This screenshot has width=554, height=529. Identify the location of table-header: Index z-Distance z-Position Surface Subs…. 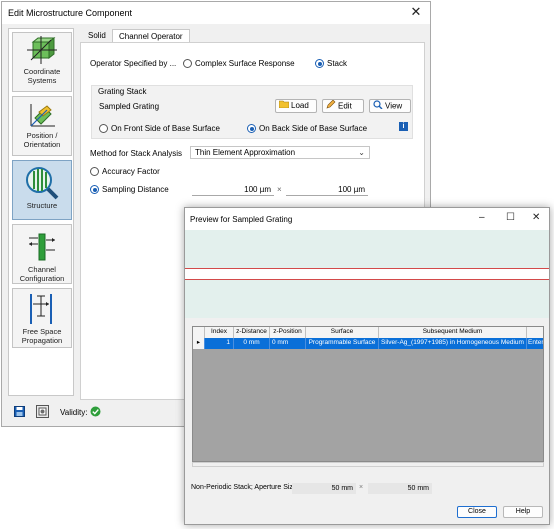
(368, 332).